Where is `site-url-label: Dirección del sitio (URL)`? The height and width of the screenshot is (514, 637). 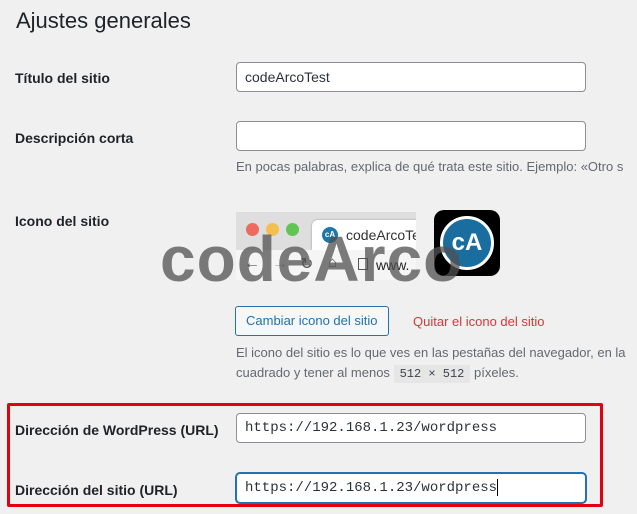 site-url-label: Dirección del sitio (URL) is located at coordinates (96, 490).